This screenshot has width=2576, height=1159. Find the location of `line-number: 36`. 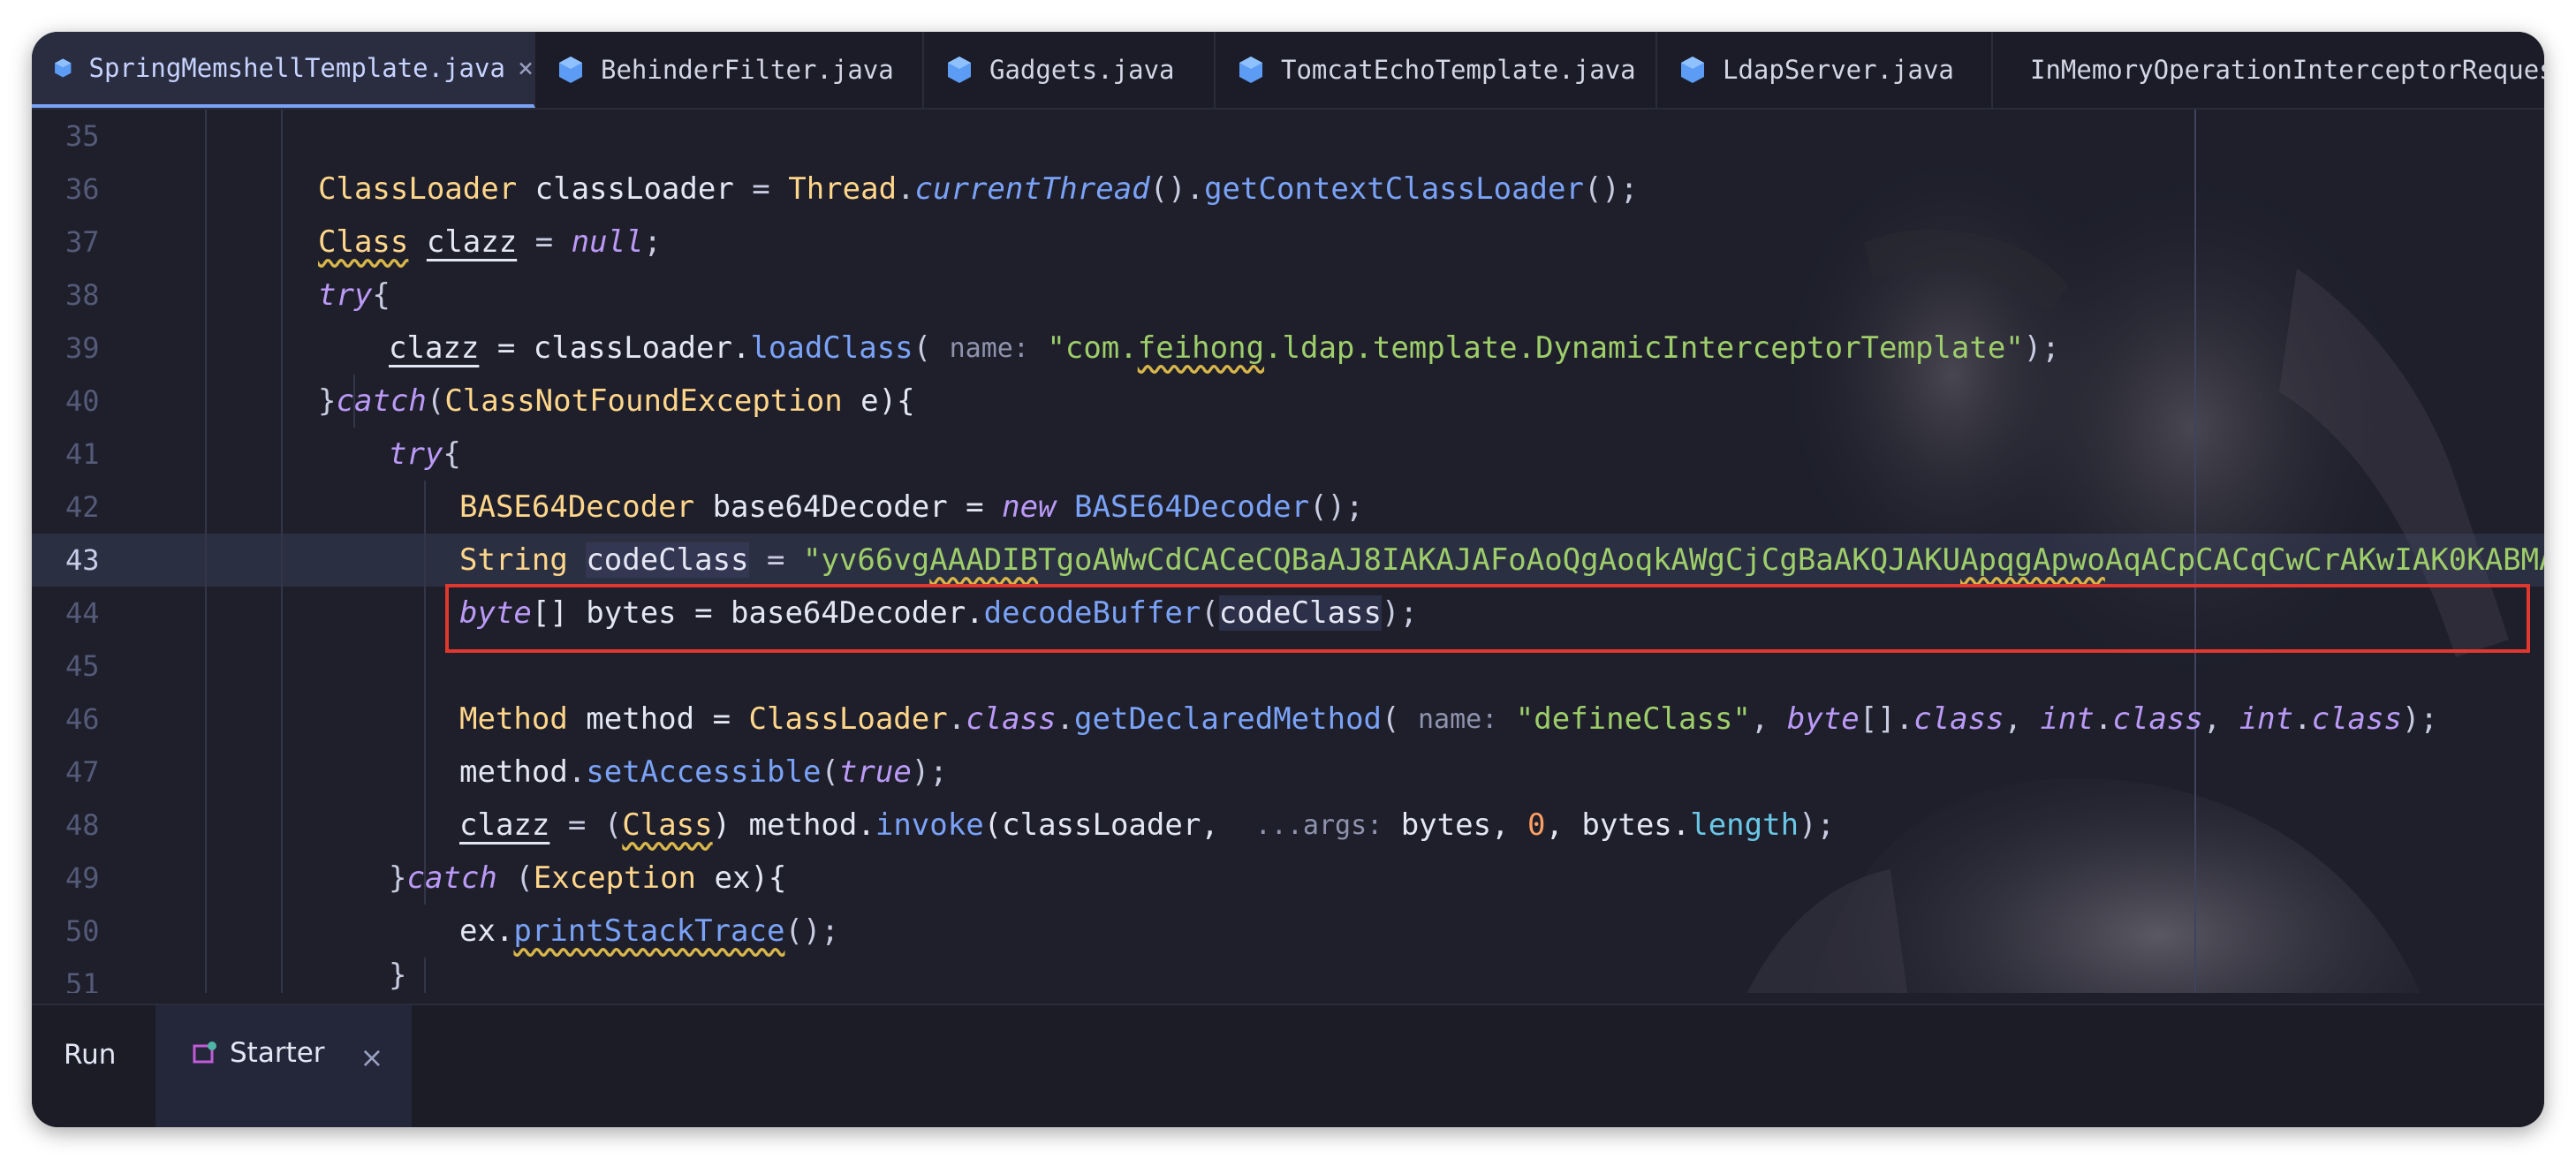

line-number: 36 is located at coordinates (83, 189).